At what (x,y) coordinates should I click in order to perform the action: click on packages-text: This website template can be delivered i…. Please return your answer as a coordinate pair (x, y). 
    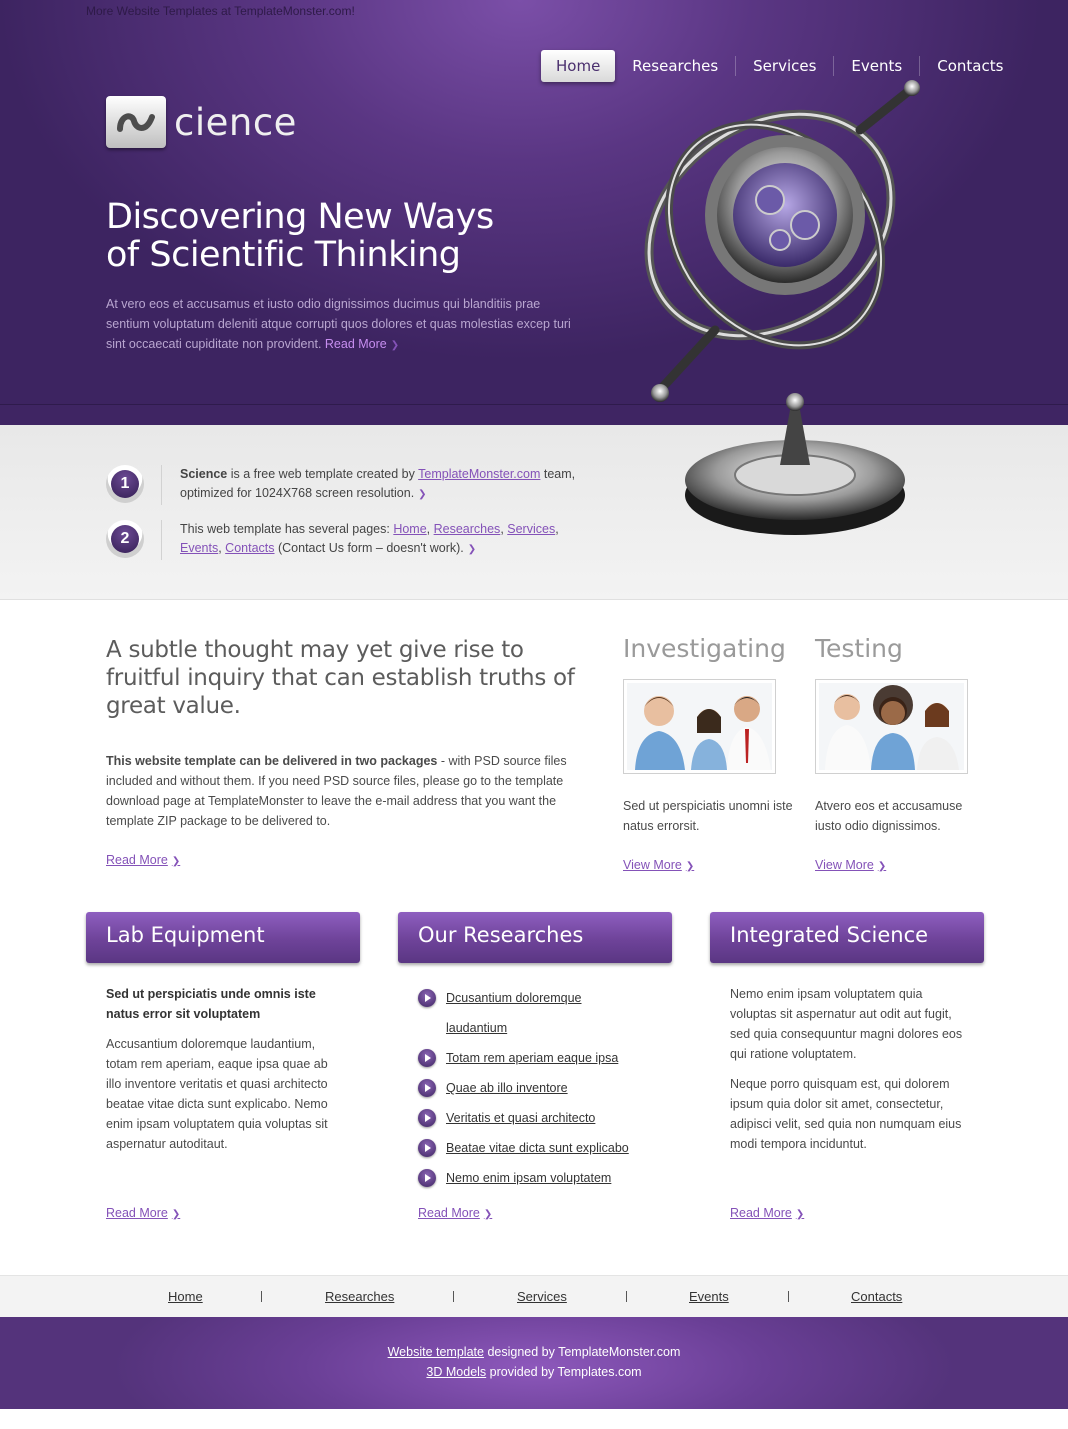
    Looking at the image, I should click on (336, 791).